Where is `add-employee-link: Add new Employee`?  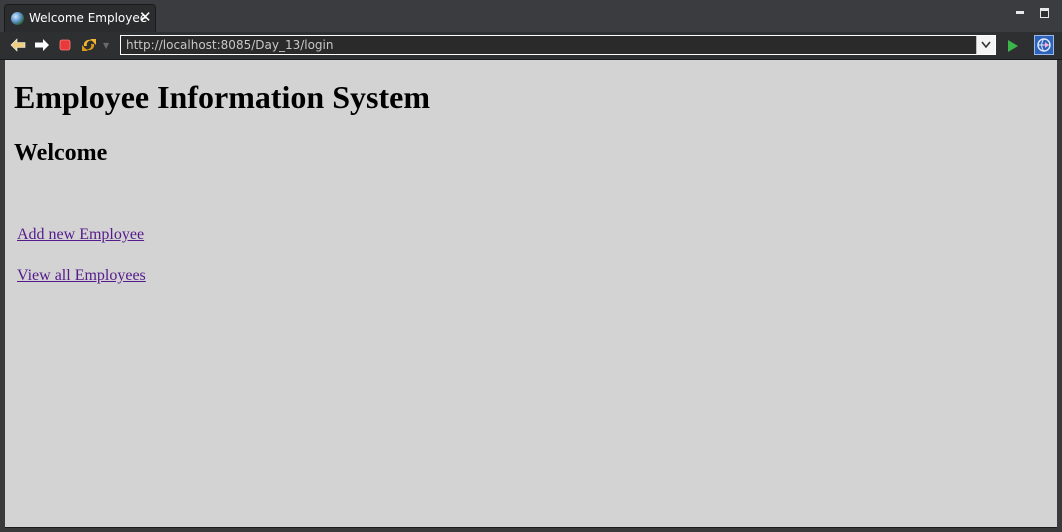
add-employee-link: Add new Employee is located at coordinates (80, 235).